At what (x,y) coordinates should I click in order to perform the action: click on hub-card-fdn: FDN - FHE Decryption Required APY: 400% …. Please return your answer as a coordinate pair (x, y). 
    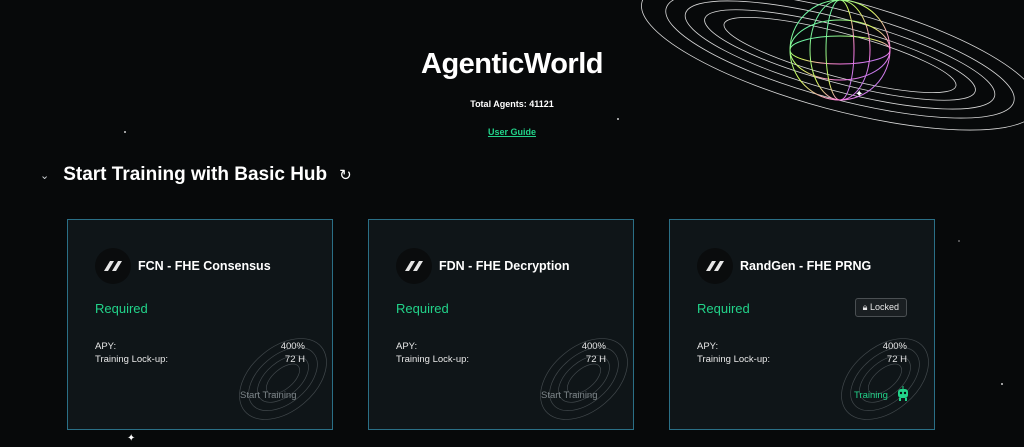
    Looking at the image, I should click on (501, 324).